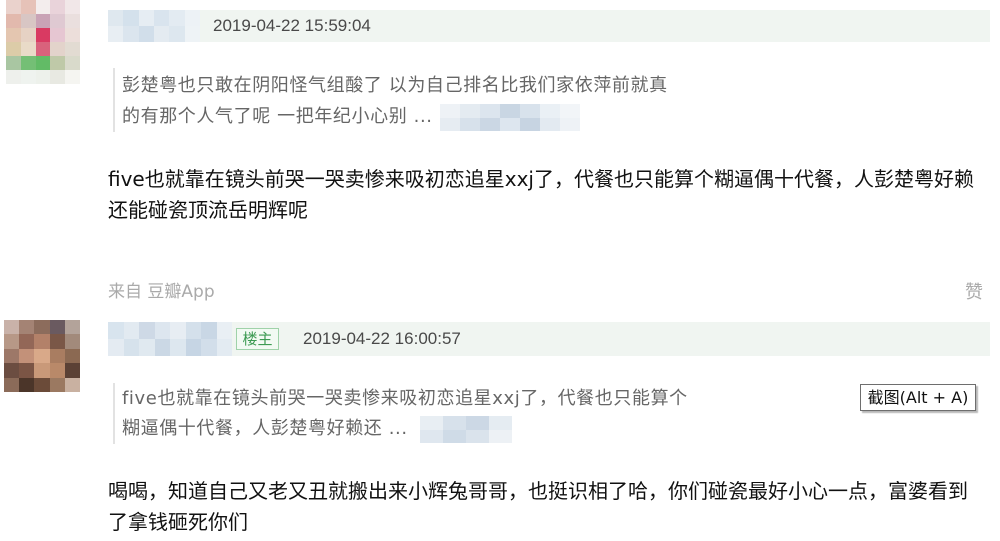  What do you see at coordinates (257, 339) in the screenshot?
I see `op-badge: 楼主` at bounding box center [257, 339].